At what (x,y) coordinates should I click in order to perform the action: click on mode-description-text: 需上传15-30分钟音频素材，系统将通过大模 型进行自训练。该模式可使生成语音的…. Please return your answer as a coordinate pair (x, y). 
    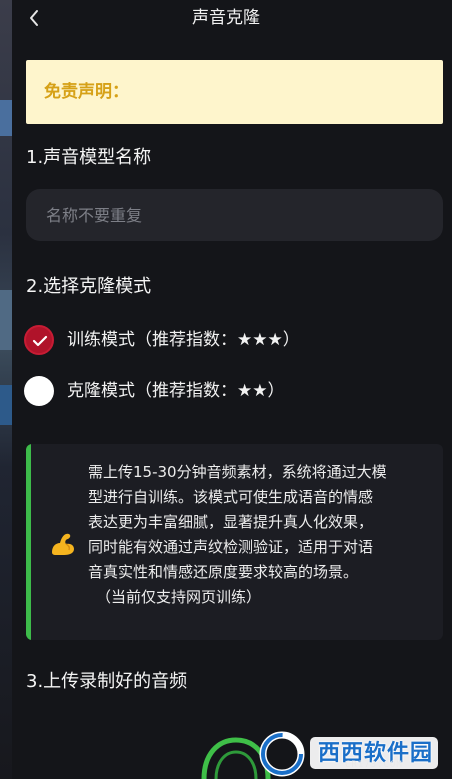
    Looking at the image, I should click on (261, 535).